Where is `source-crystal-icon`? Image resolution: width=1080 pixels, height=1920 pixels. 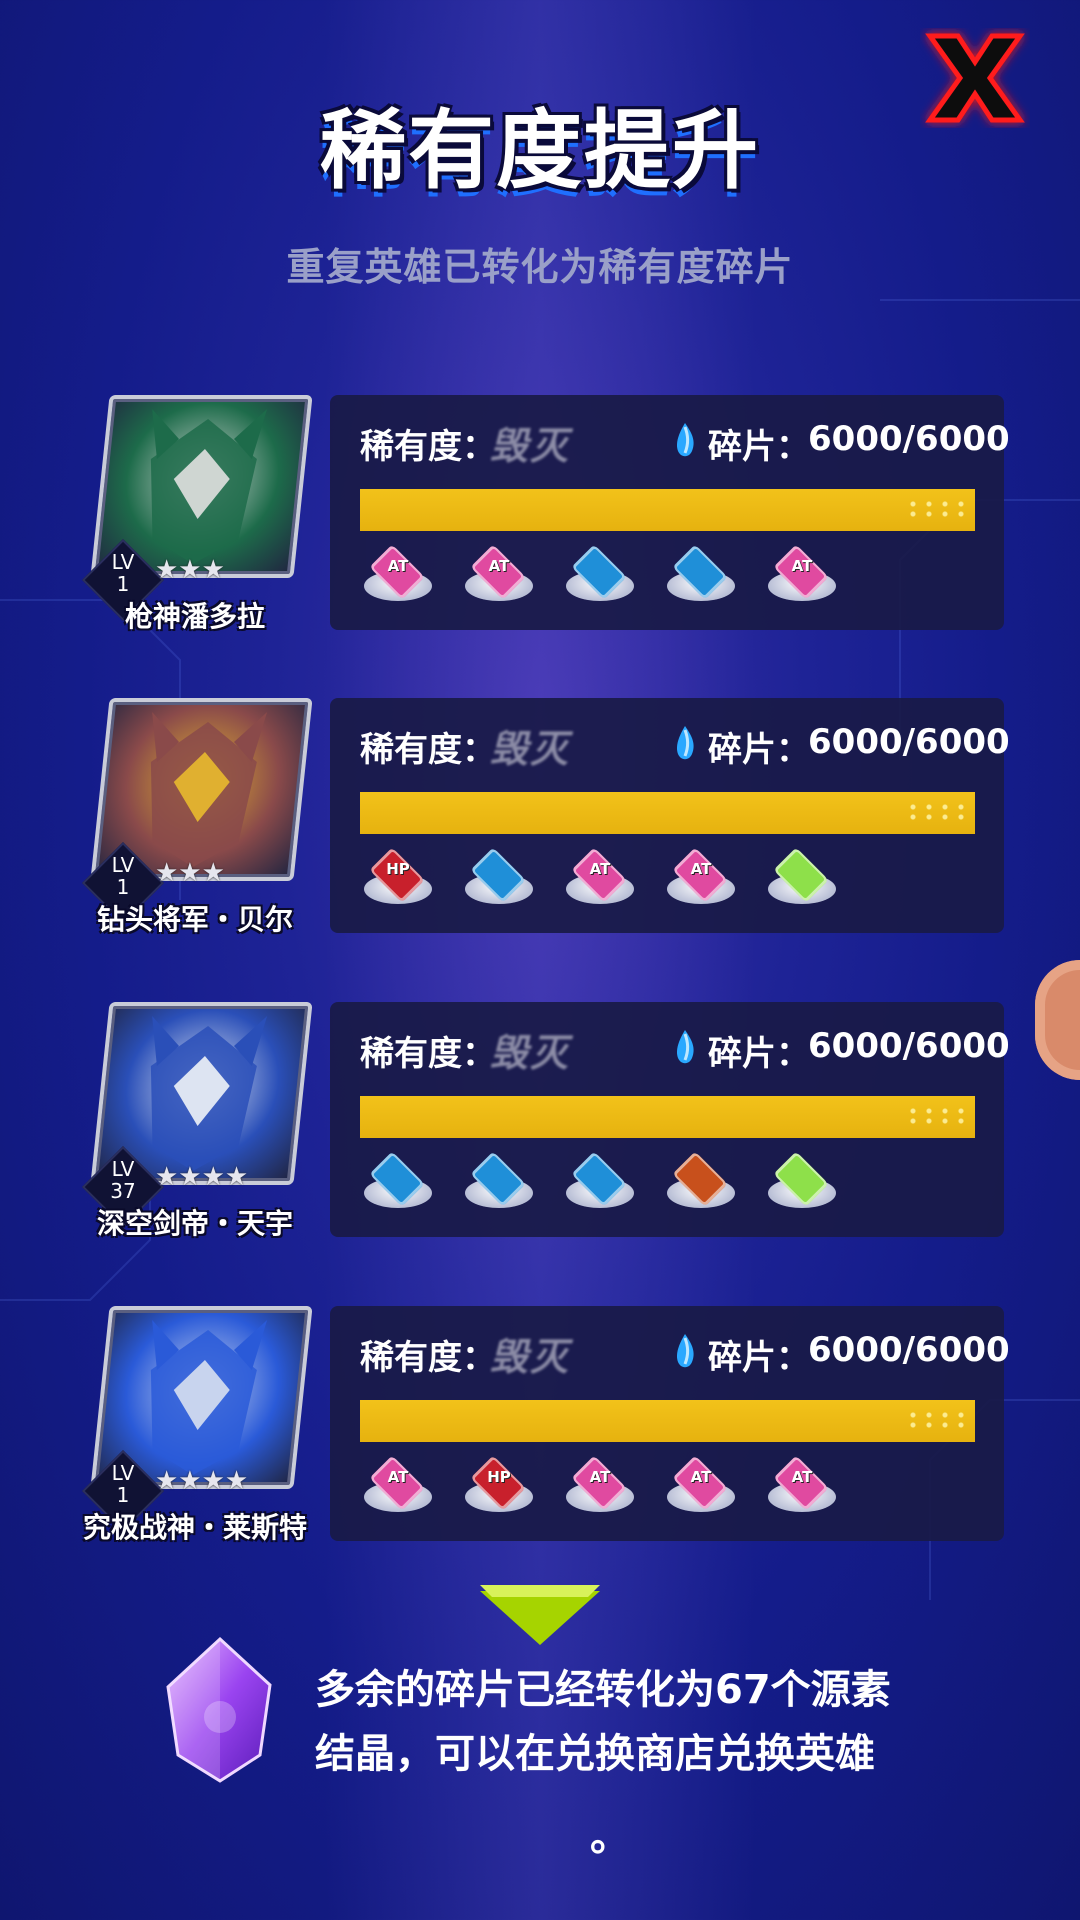
source-crystal-icon is located at coordinates (219, 1709).